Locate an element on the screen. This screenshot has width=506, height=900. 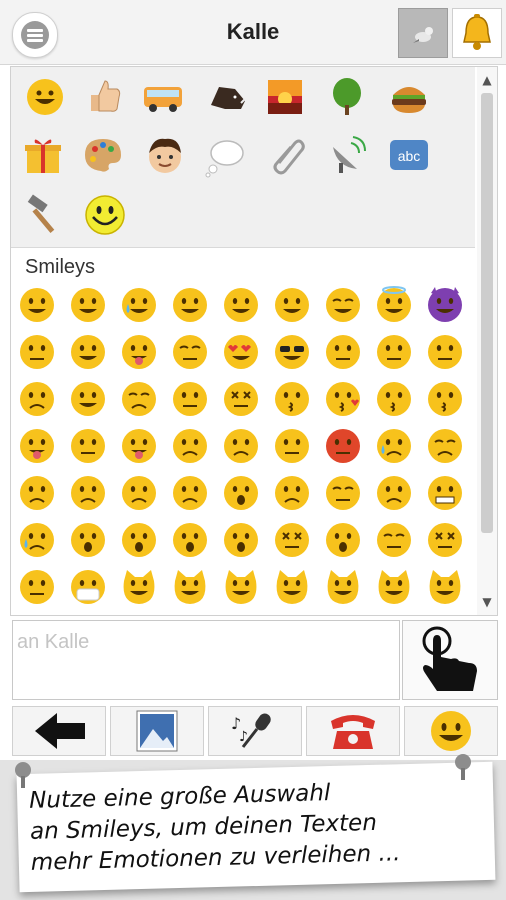
smiley-blush-icon is located at coordinates (88, 352).